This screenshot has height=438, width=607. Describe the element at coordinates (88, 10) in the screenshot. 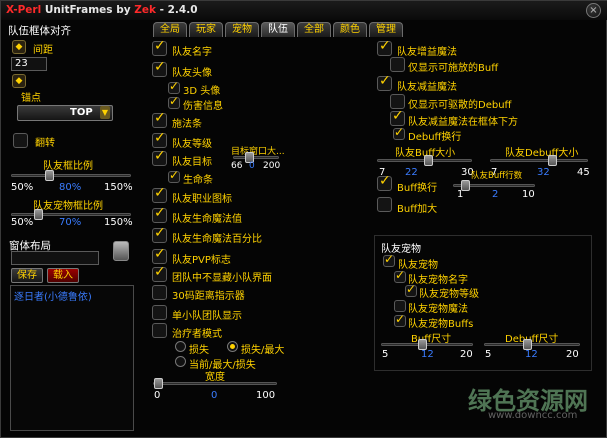

I see `title-mid: UnitFrames by` at that location.